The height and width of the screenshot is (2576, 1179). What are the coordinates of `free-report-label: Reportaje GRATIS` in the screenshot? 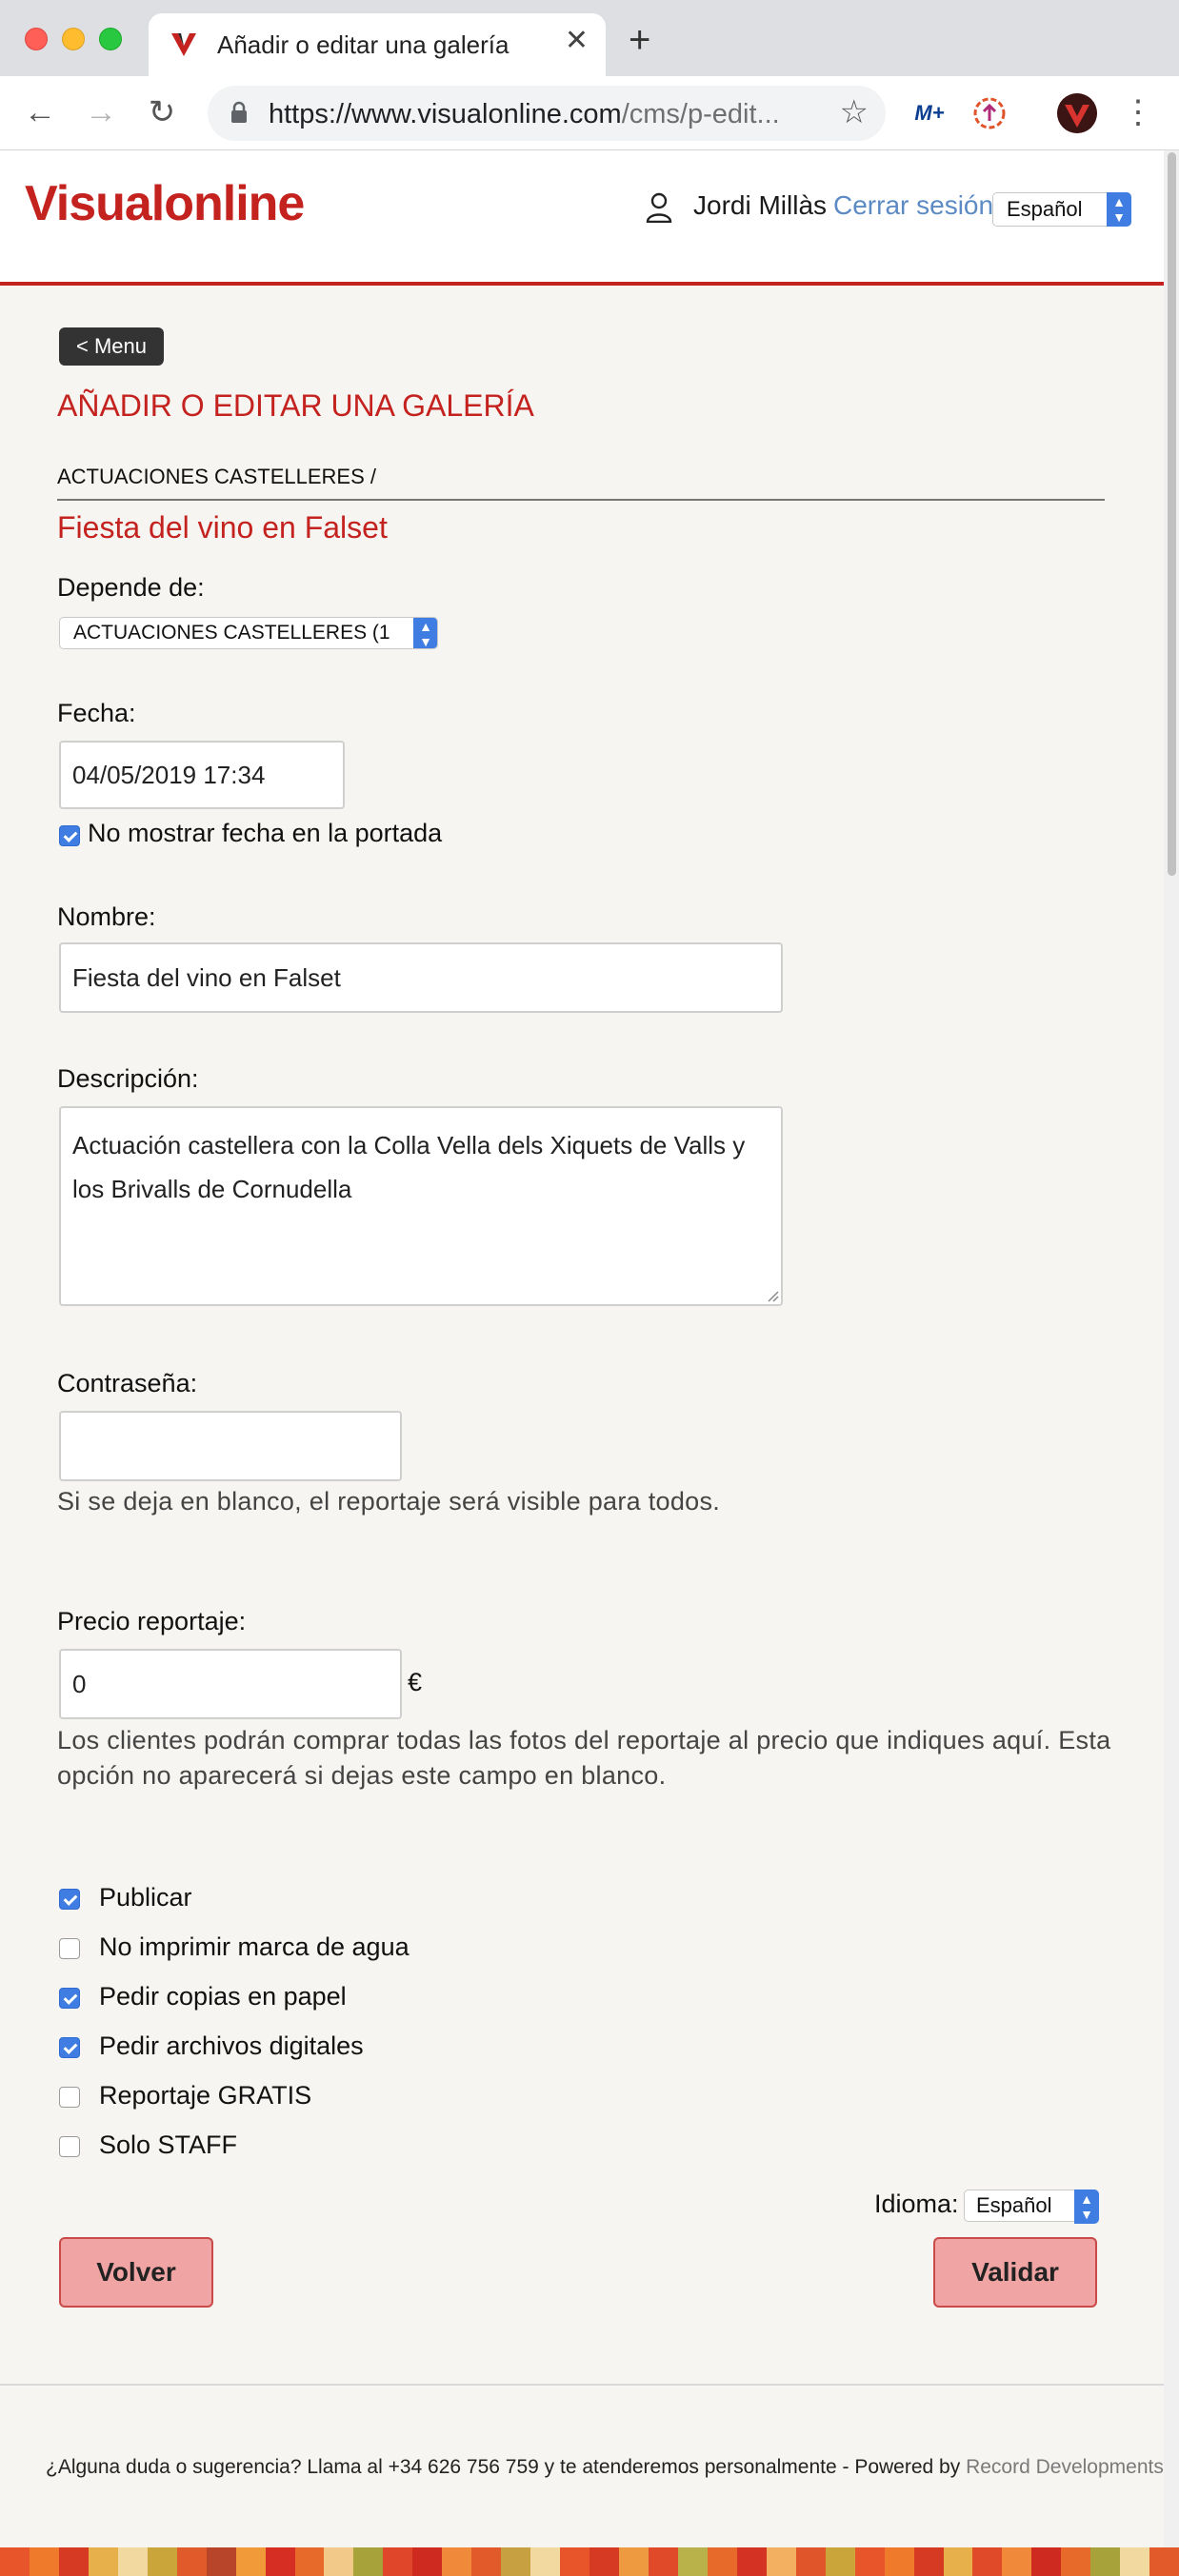 It's located at (205, 2095).